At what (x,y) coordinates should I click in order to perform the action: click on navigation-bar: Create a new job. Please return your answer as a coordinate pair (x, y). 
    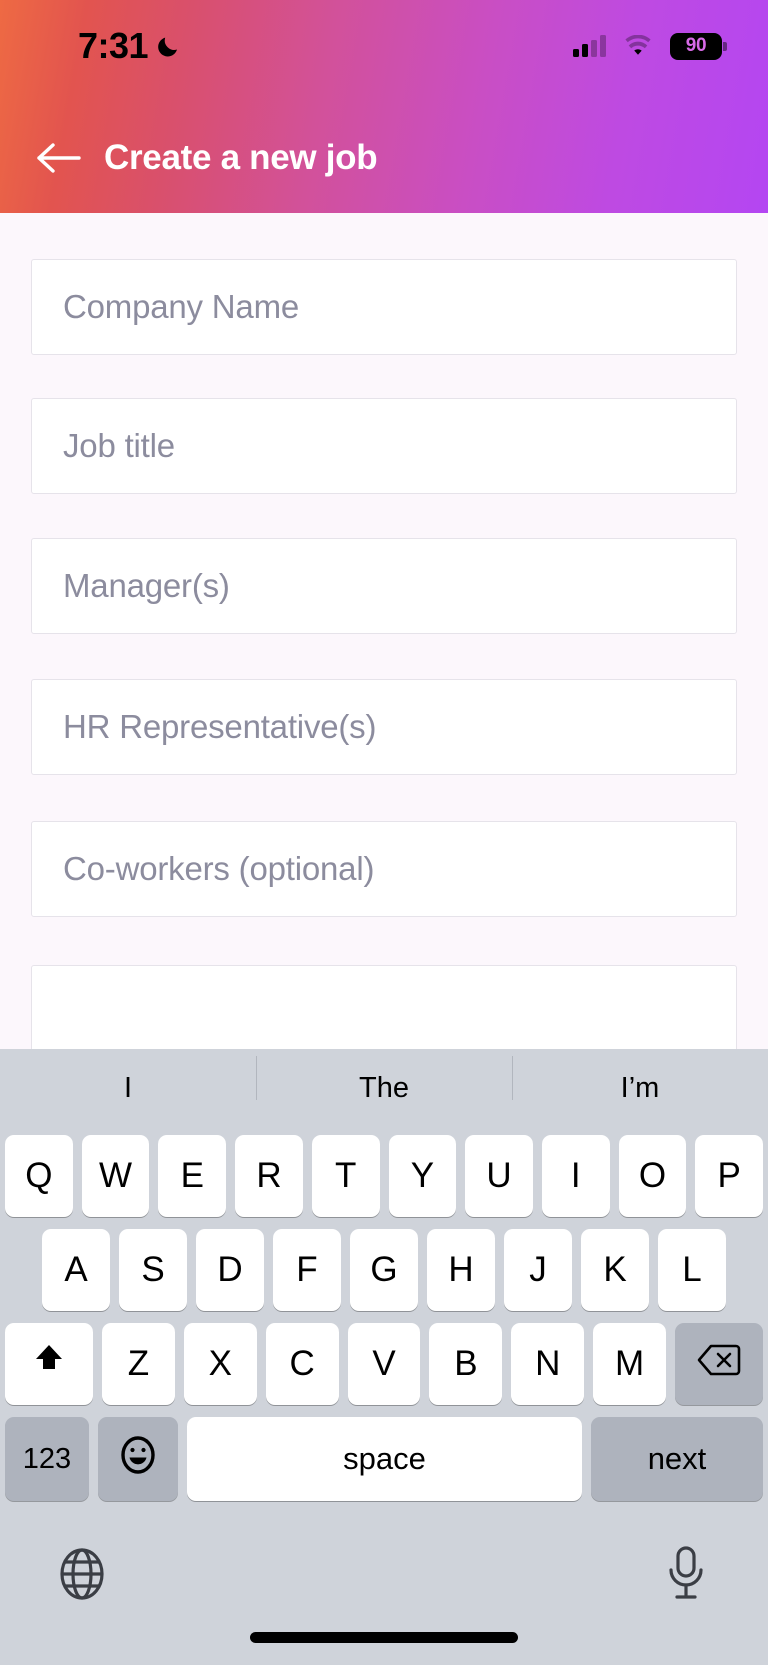
    Looking at the image, I should click on (384, 158).